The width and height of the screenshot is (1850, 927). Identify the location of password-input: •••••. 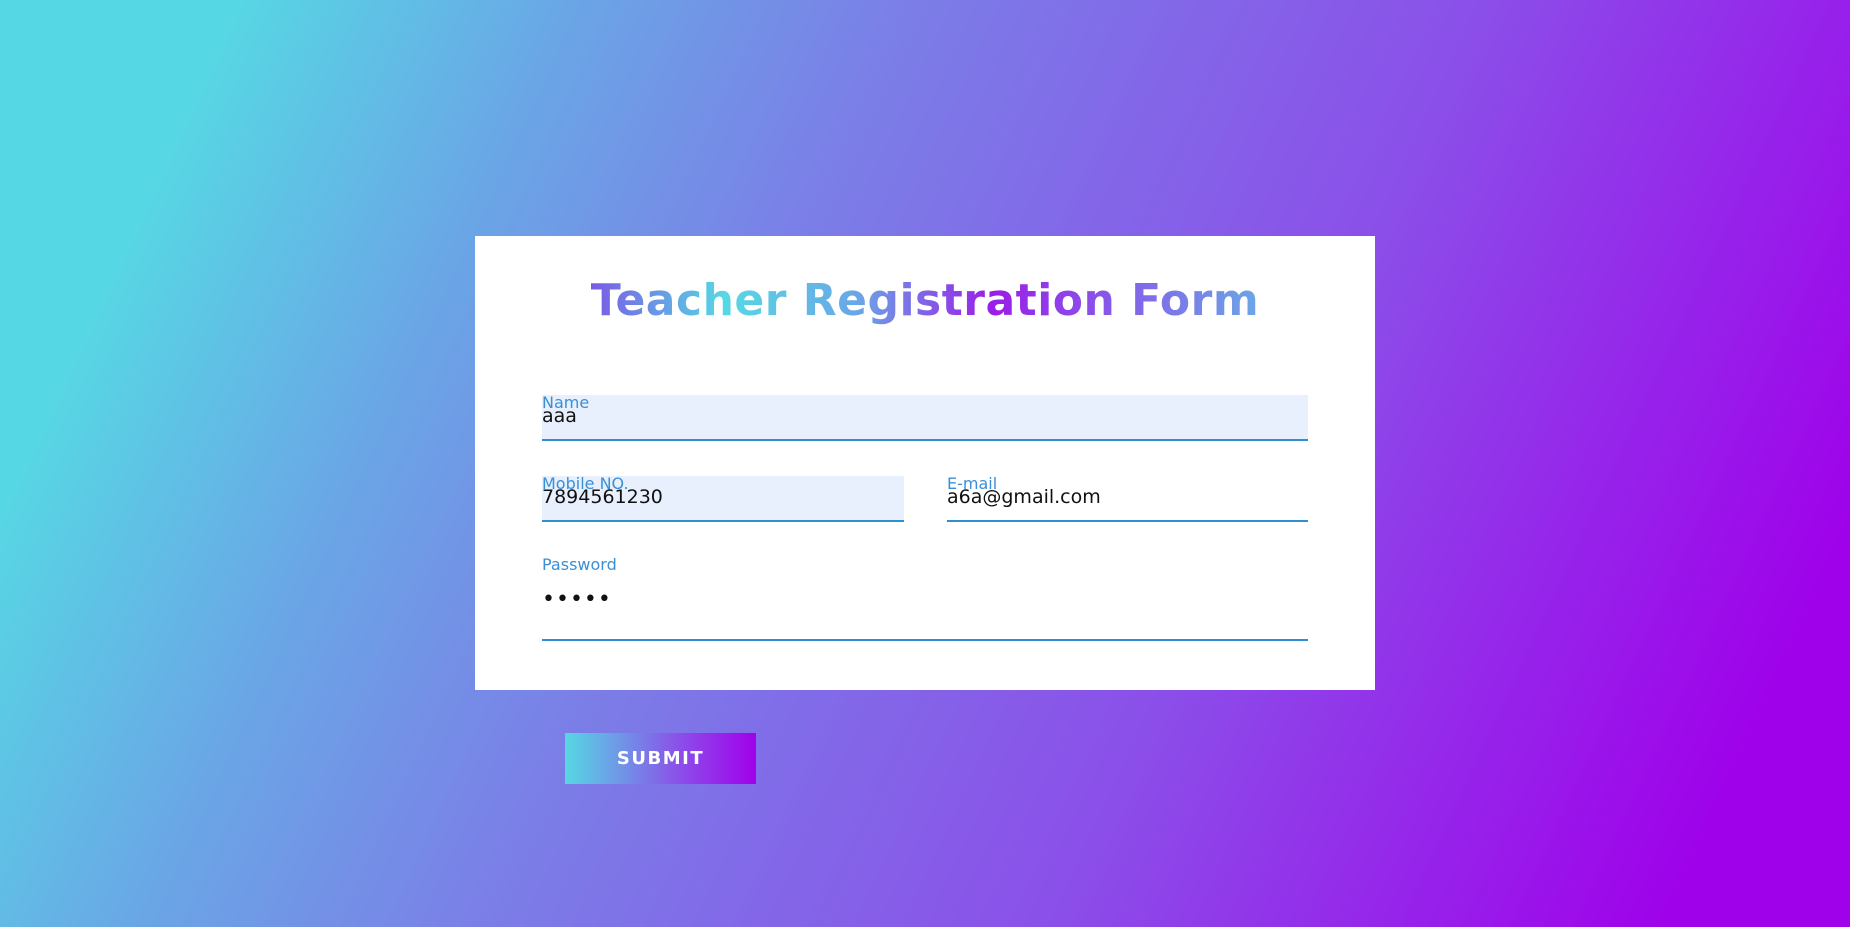
(925, 599).